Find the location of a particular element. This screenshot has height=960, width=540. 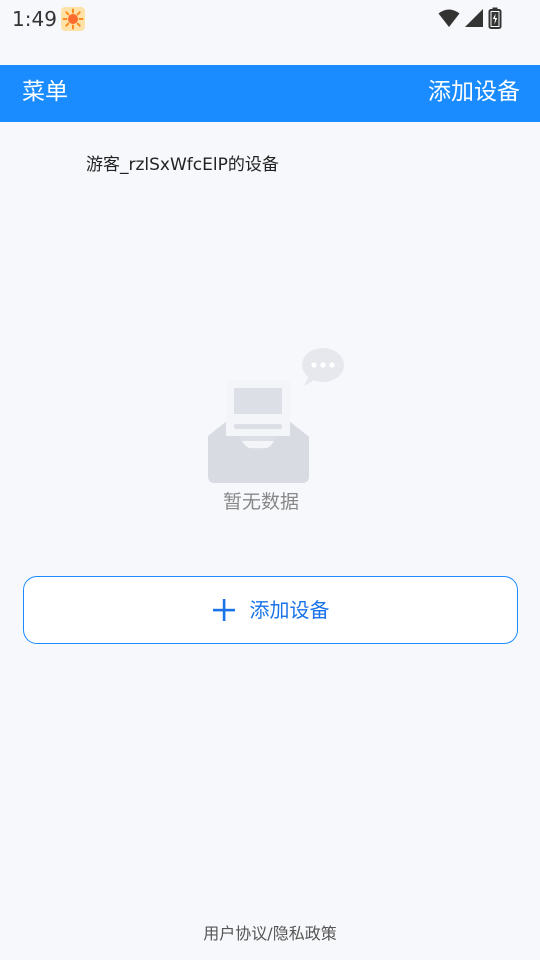

plus-icon is located at coordinates (223, 610).